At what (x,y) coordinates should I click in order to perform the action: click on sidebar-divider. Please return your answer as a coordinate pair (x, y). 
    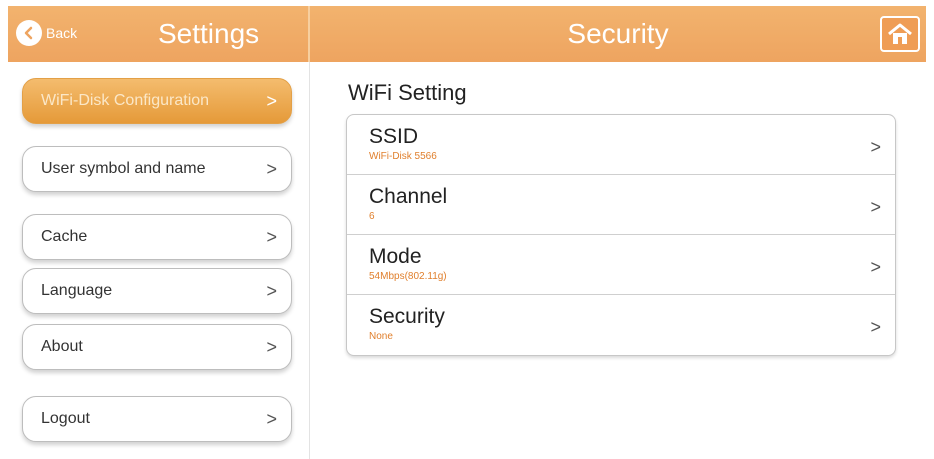
    Looking at the image, I should click on (309, 260).